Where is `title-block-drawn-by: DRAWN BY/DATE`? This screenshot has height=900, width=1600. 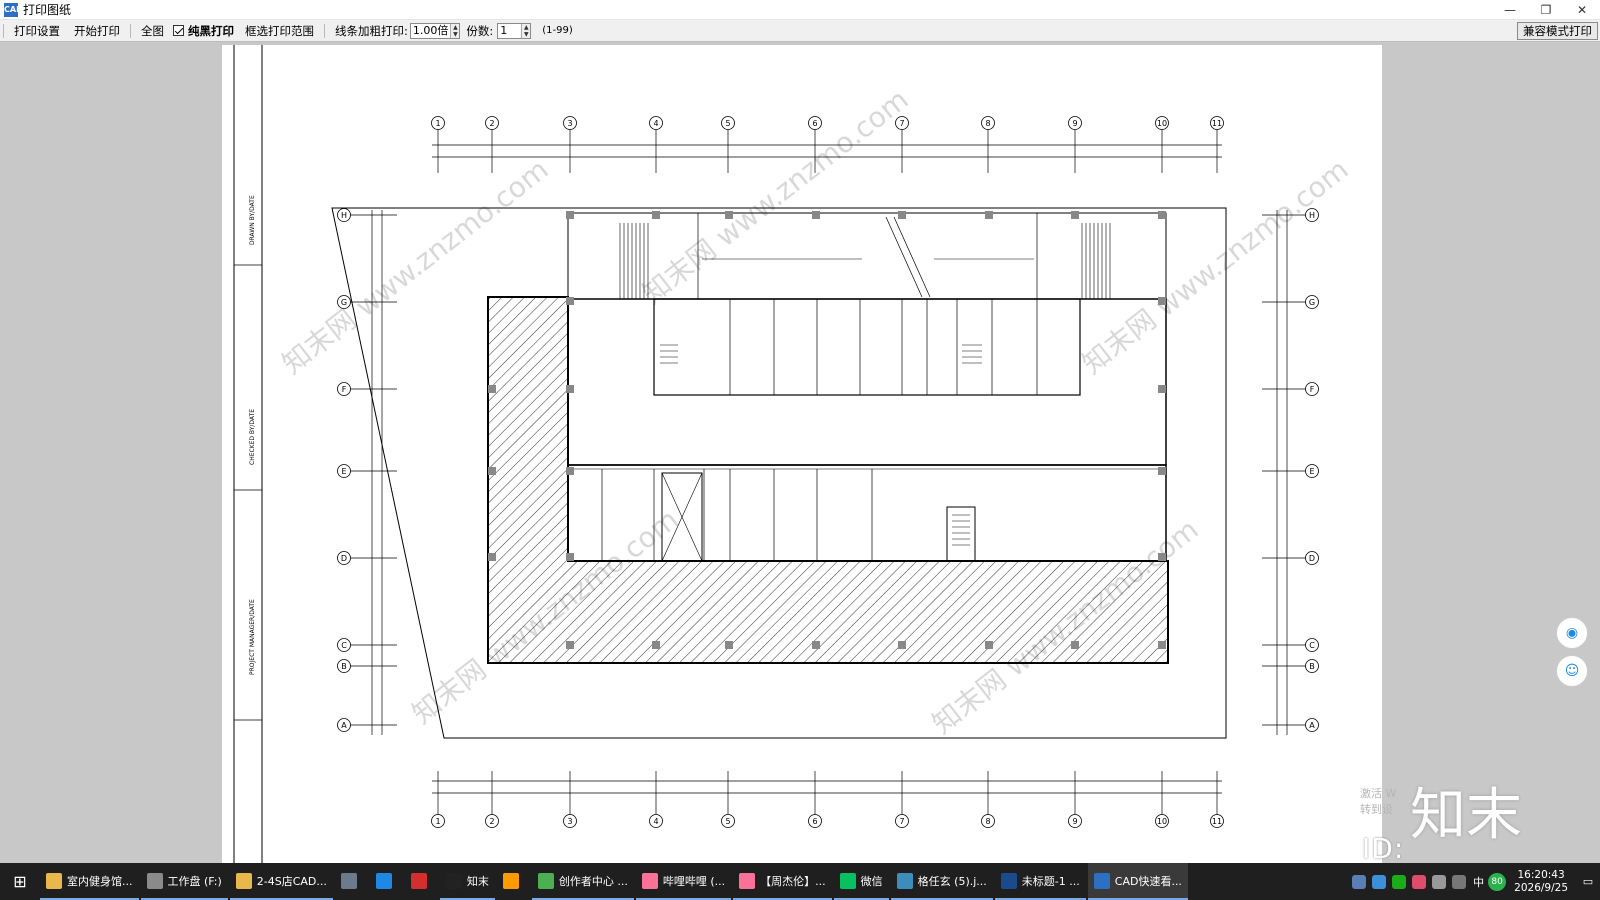
title-block-drawn-by: DRAWN BY/DATE is located at coordinates (252, 220).